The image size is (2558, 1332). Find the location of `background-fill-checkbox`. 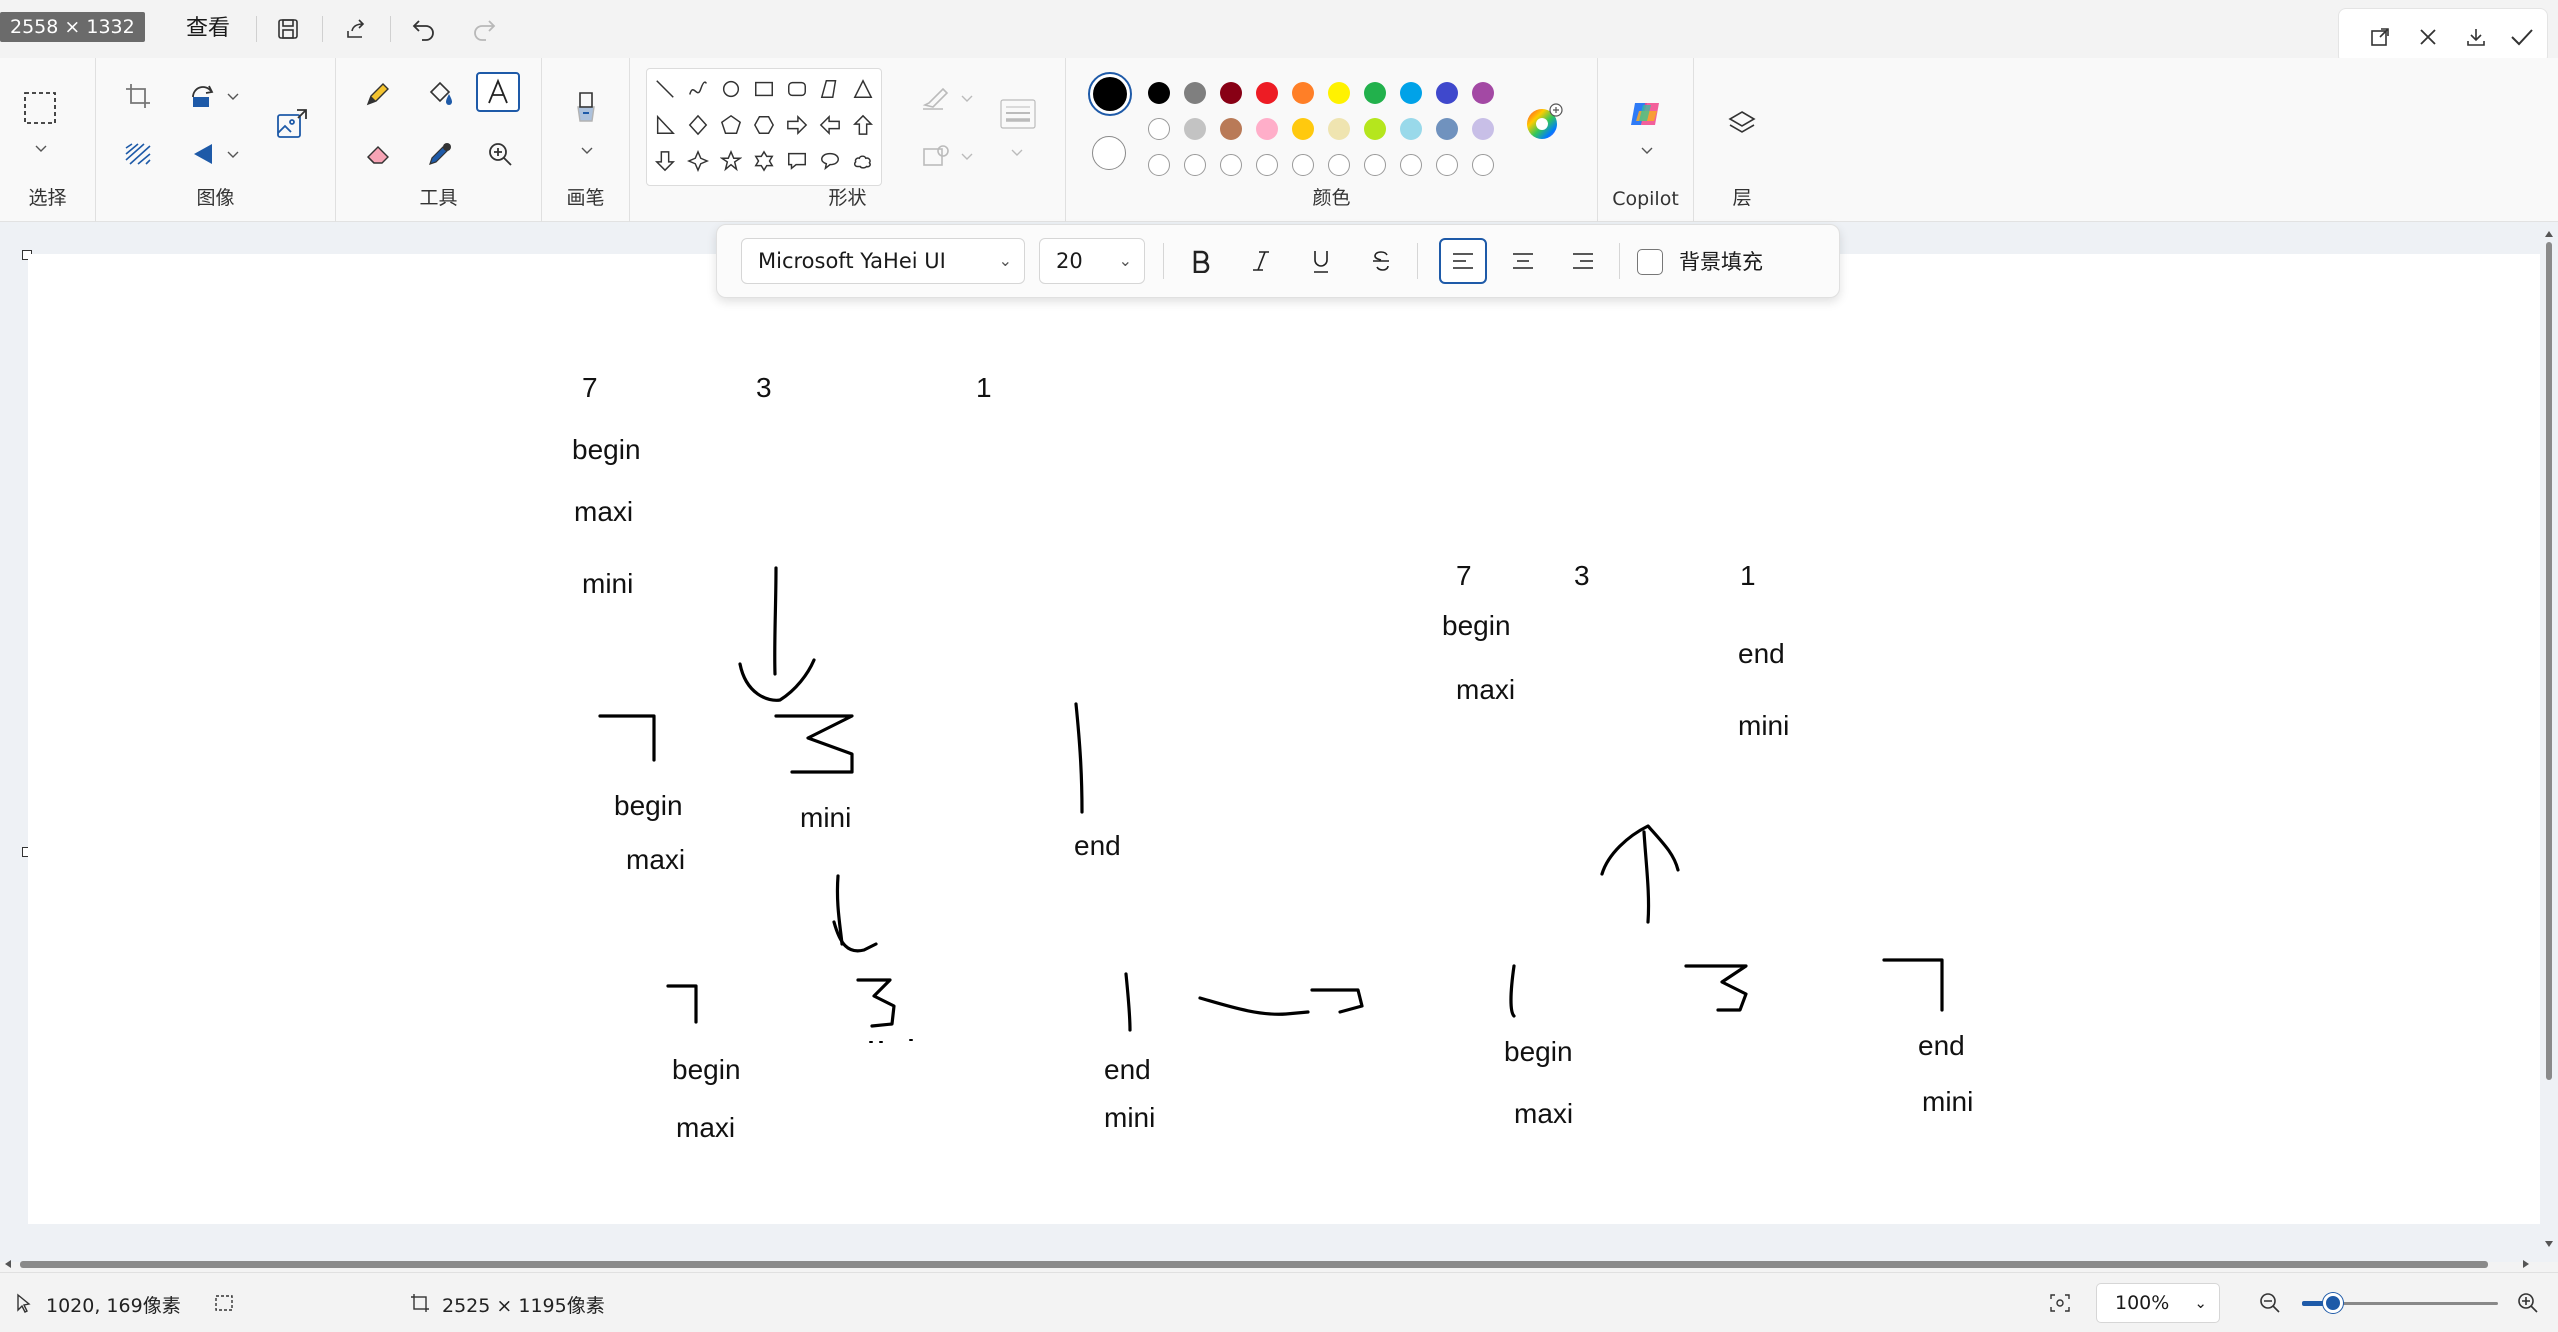

background-fill-checkbox is located at coordinates (1650, 262).